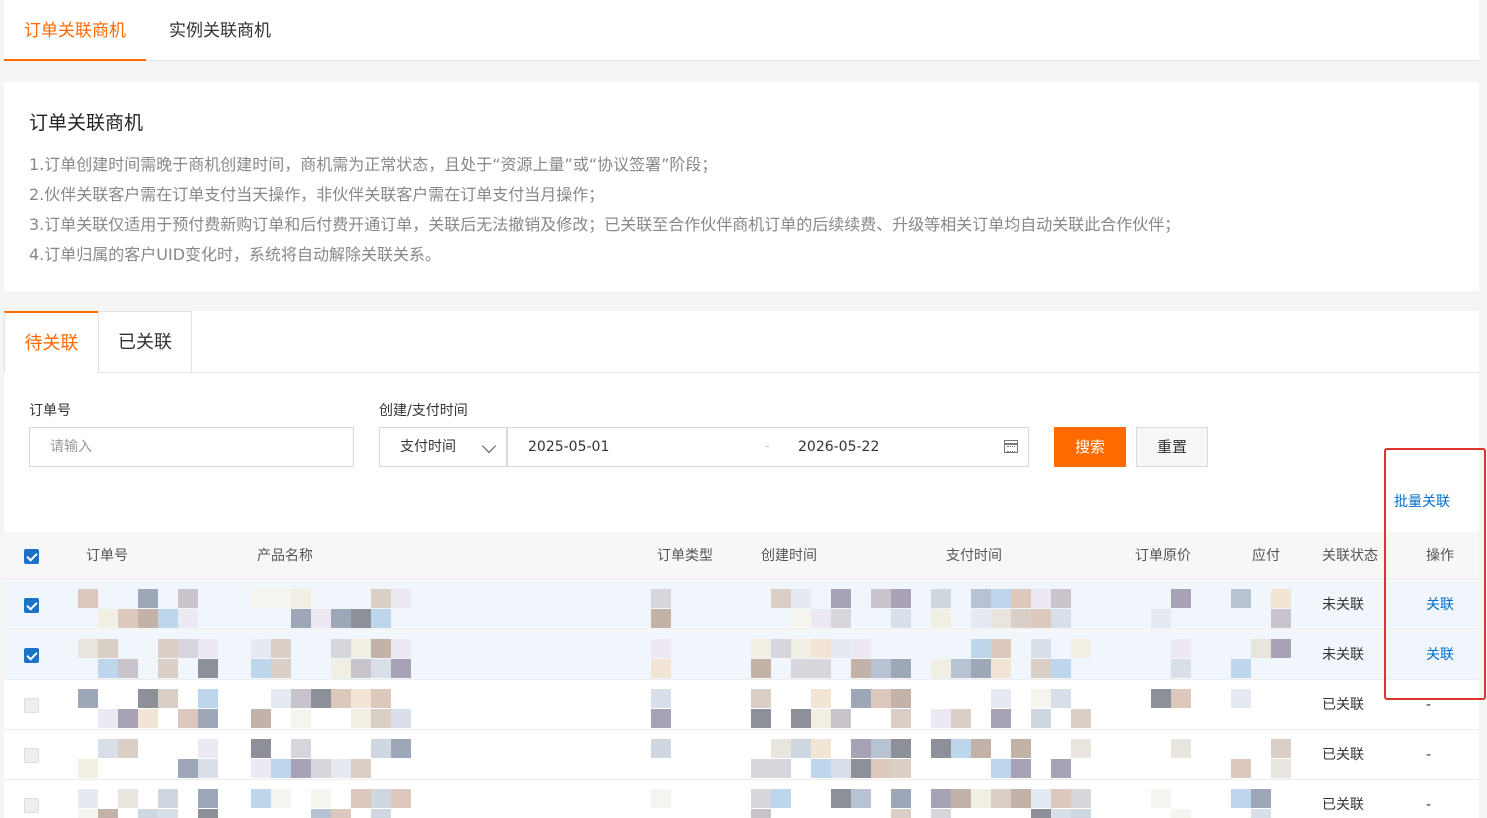 The width and height of the screenshot is (1487, 818). What do you see at coordinates (741, 30) in the screenshot?
I see `top-tab-bar: 订单关联商机 实例关联商机` at bounding box center [741, 30].